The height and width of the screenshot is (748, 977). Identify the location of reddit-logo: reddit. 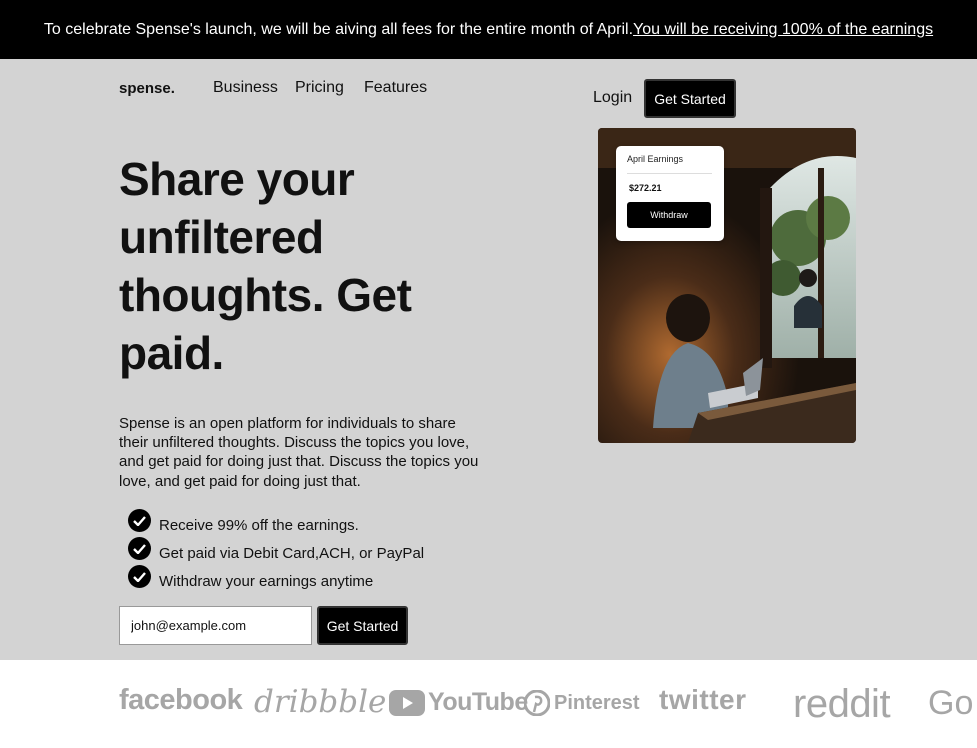
(842, 704).